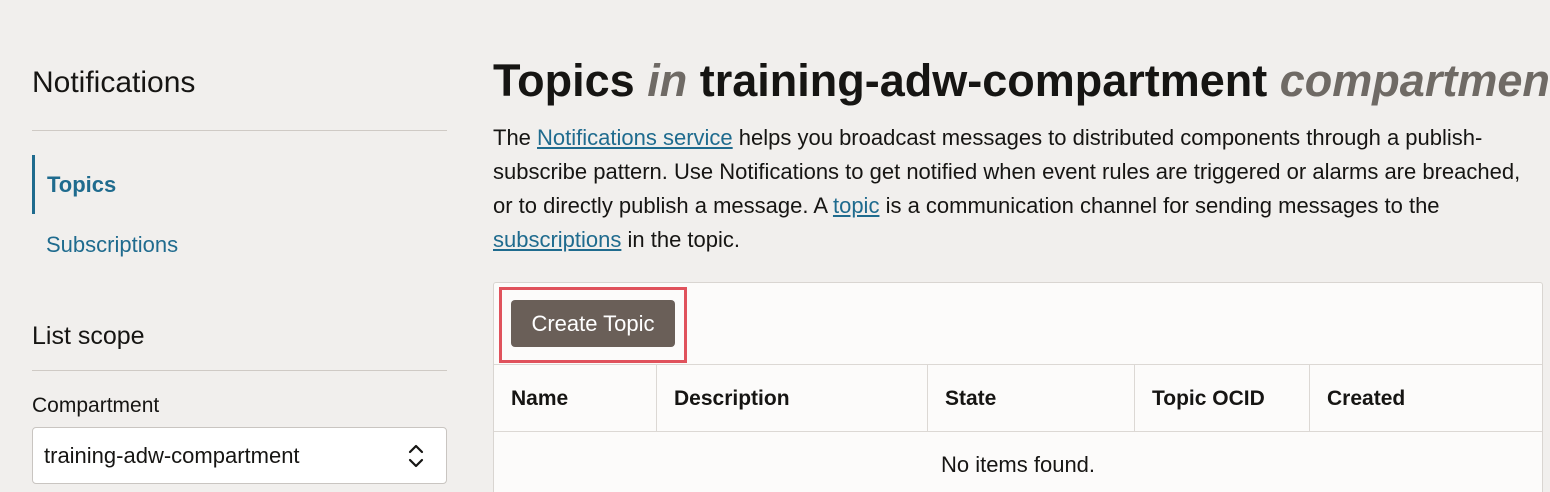 This screenshot has width=1550, height=492. Describe the element at coordinates (1426, 398) in the screenshot. I see `column-header-created: Created` at that location.